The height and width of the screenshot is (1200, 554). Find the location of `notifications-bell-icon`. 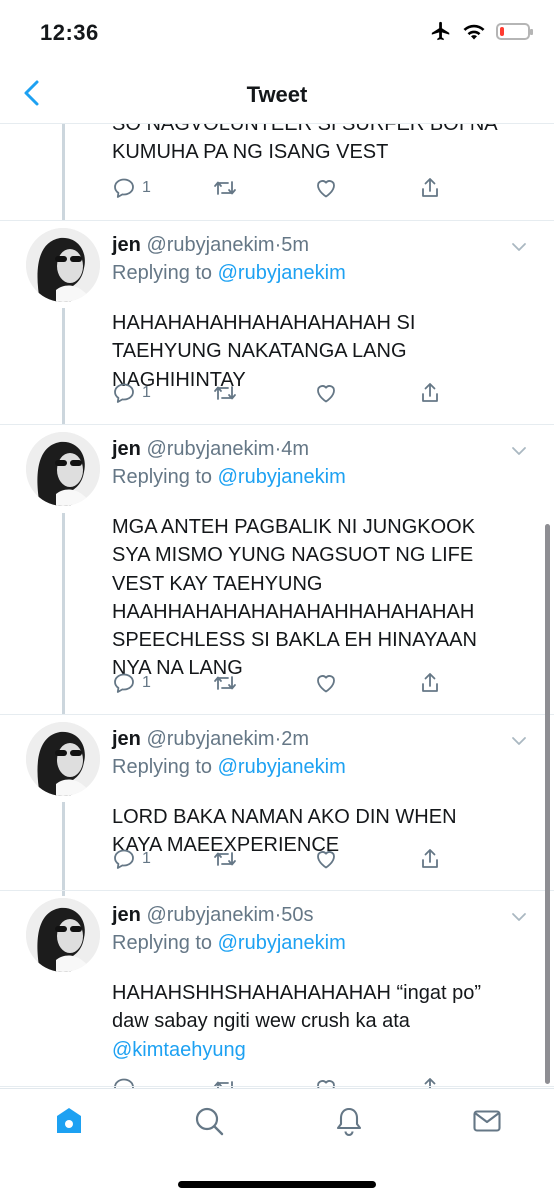

notifications-bell-icon is located at coordinates (349, 1122).